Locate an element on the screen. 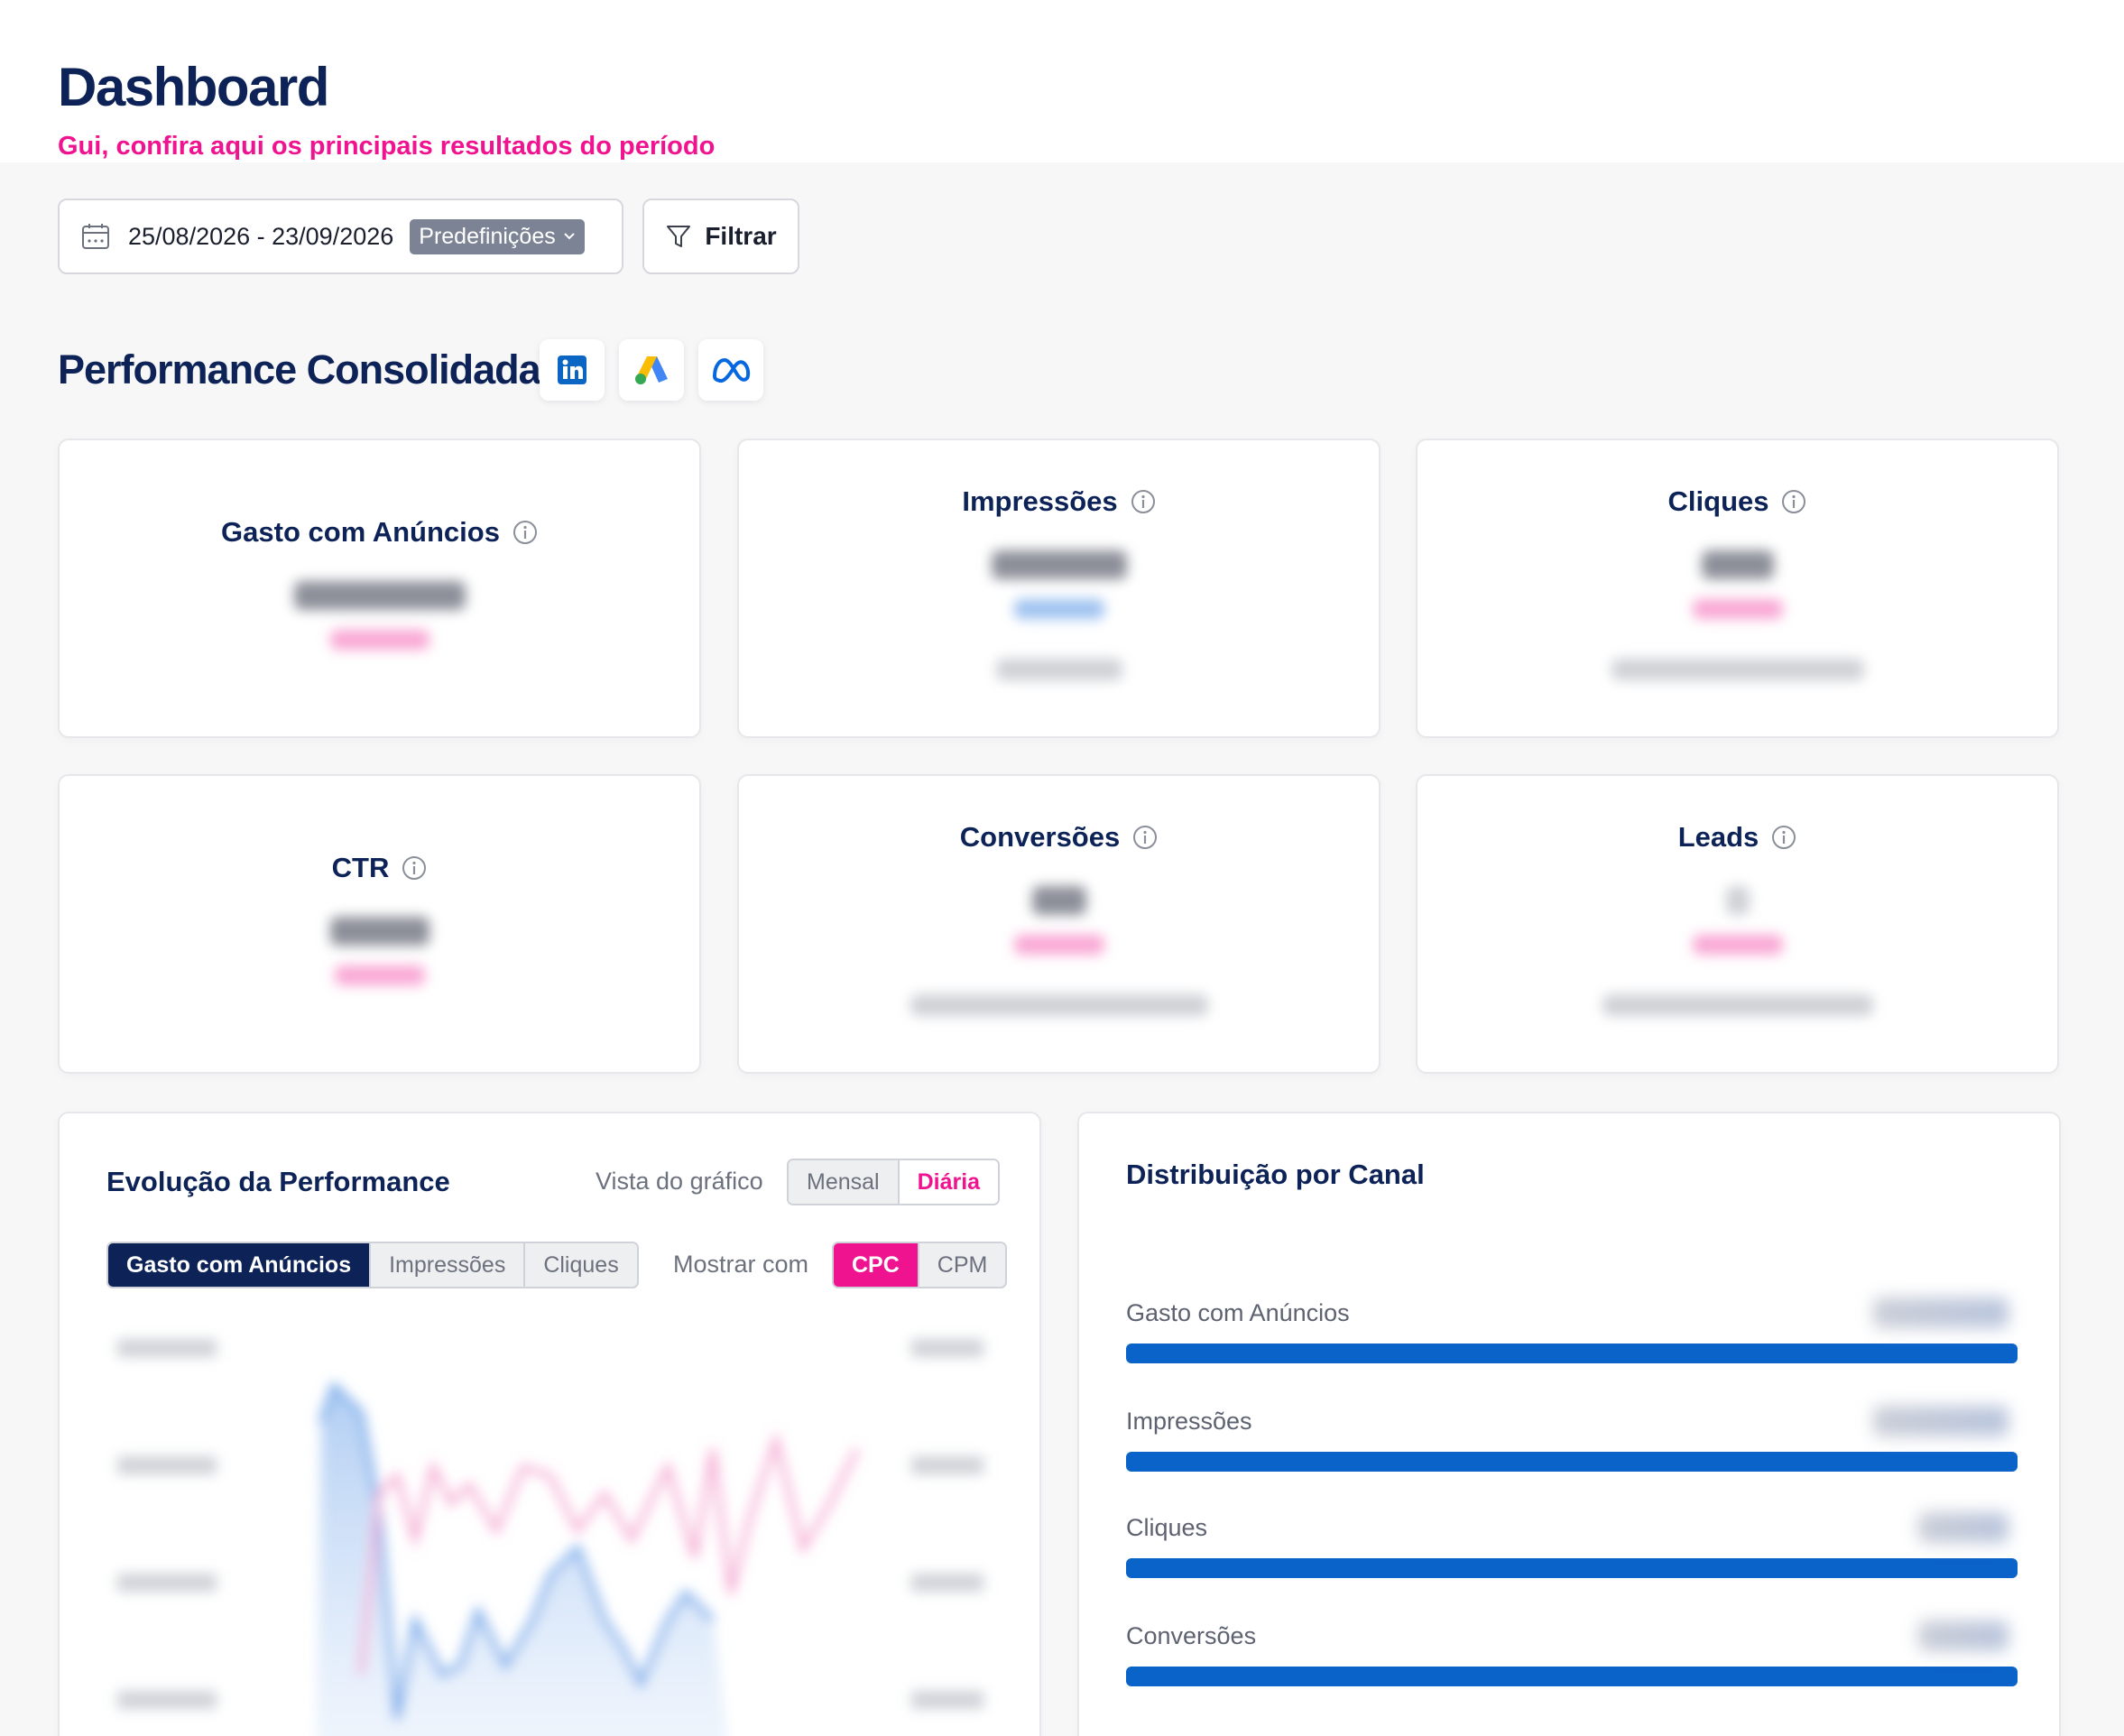  distribution-row: Conversões is located at coordinates (1572, 1653).